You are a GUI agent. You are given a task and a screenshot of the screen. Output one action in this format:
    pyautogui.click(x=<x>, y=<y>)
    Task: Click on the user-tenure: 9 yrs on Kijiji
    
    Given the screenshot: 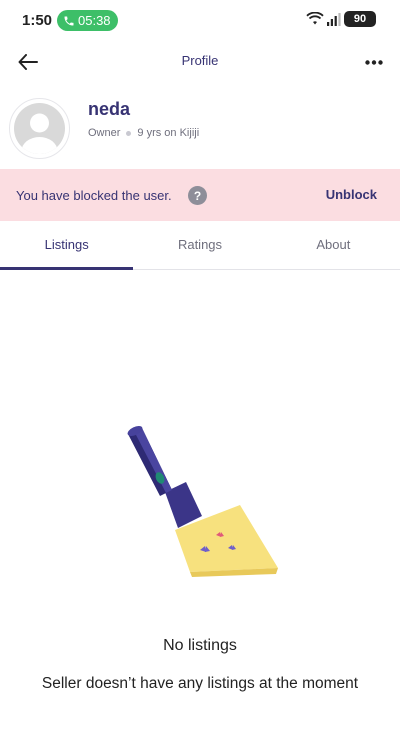 What is the action you would take?
    pyautogui.click(x=168, y=133)
    